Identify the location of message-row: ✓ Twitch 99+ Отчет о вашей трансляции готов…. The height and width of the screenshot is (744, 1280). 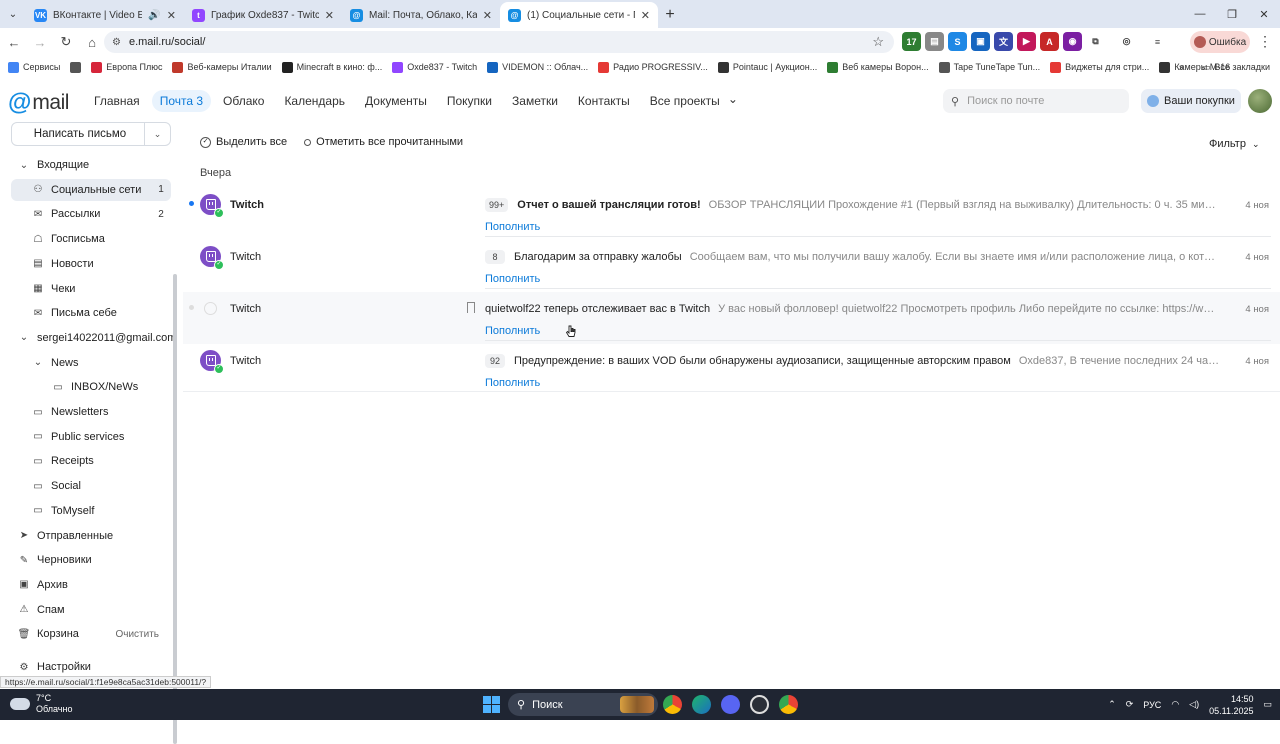
(731, 214).